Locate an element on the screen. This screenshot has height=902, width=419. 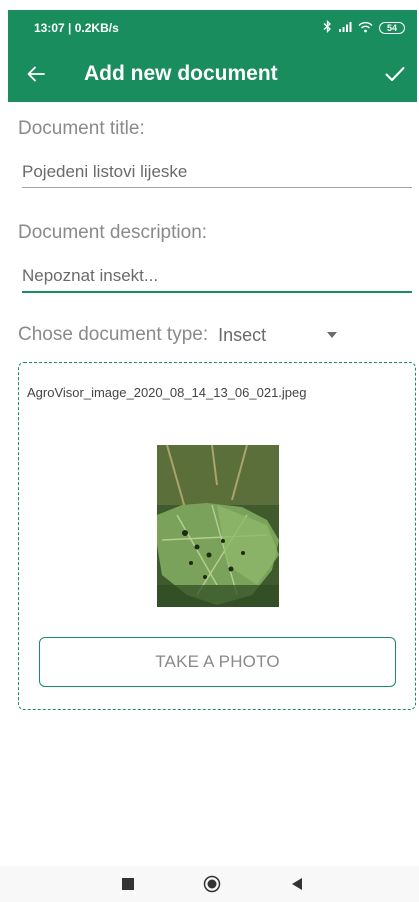
document-description-label: Document description: is located at coordinates (113, 232).